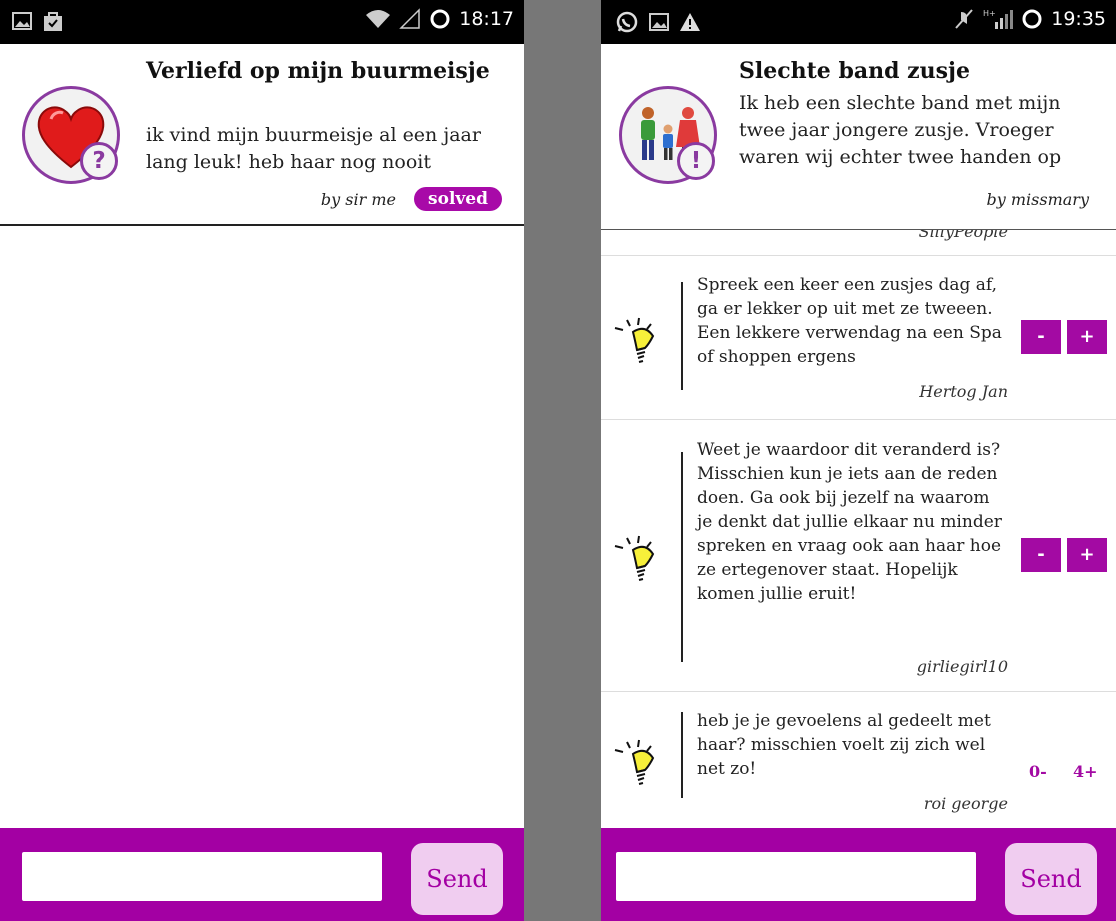 This screenshot has width=1116, height=921. Describe the element at coordinates (963, 391) in the screenshot. I see `answer-author: Hertog Jan` at that location.